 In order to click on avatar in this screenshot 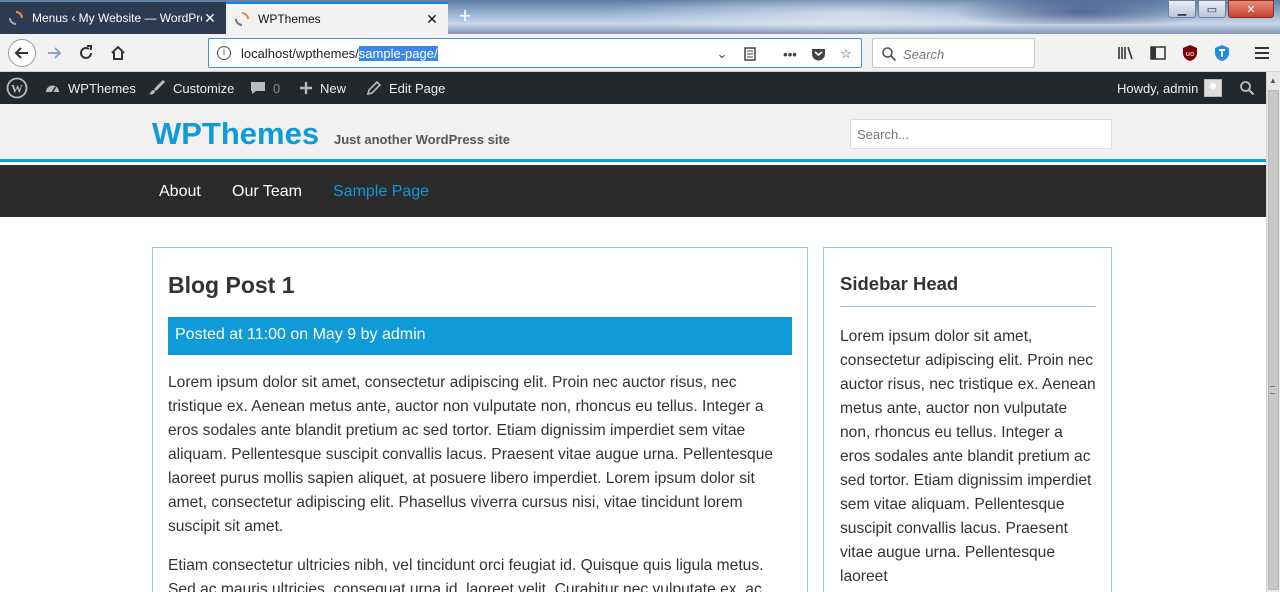, I will do `click(1213, 88)`.